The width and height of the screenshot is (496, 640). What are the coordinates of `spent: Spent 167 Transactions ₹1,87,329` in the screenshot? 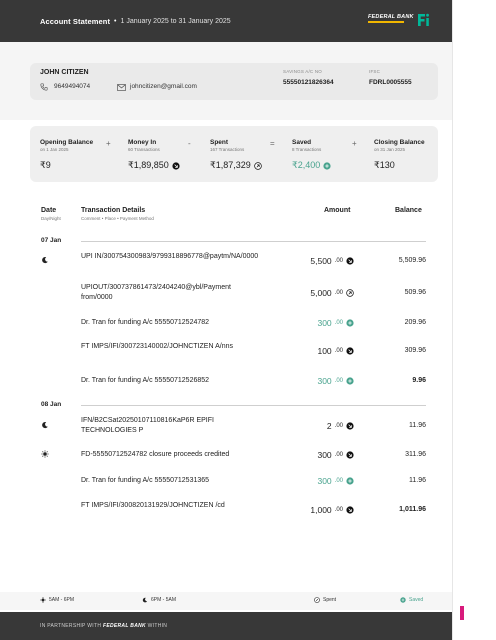 It's located at (236, 155).